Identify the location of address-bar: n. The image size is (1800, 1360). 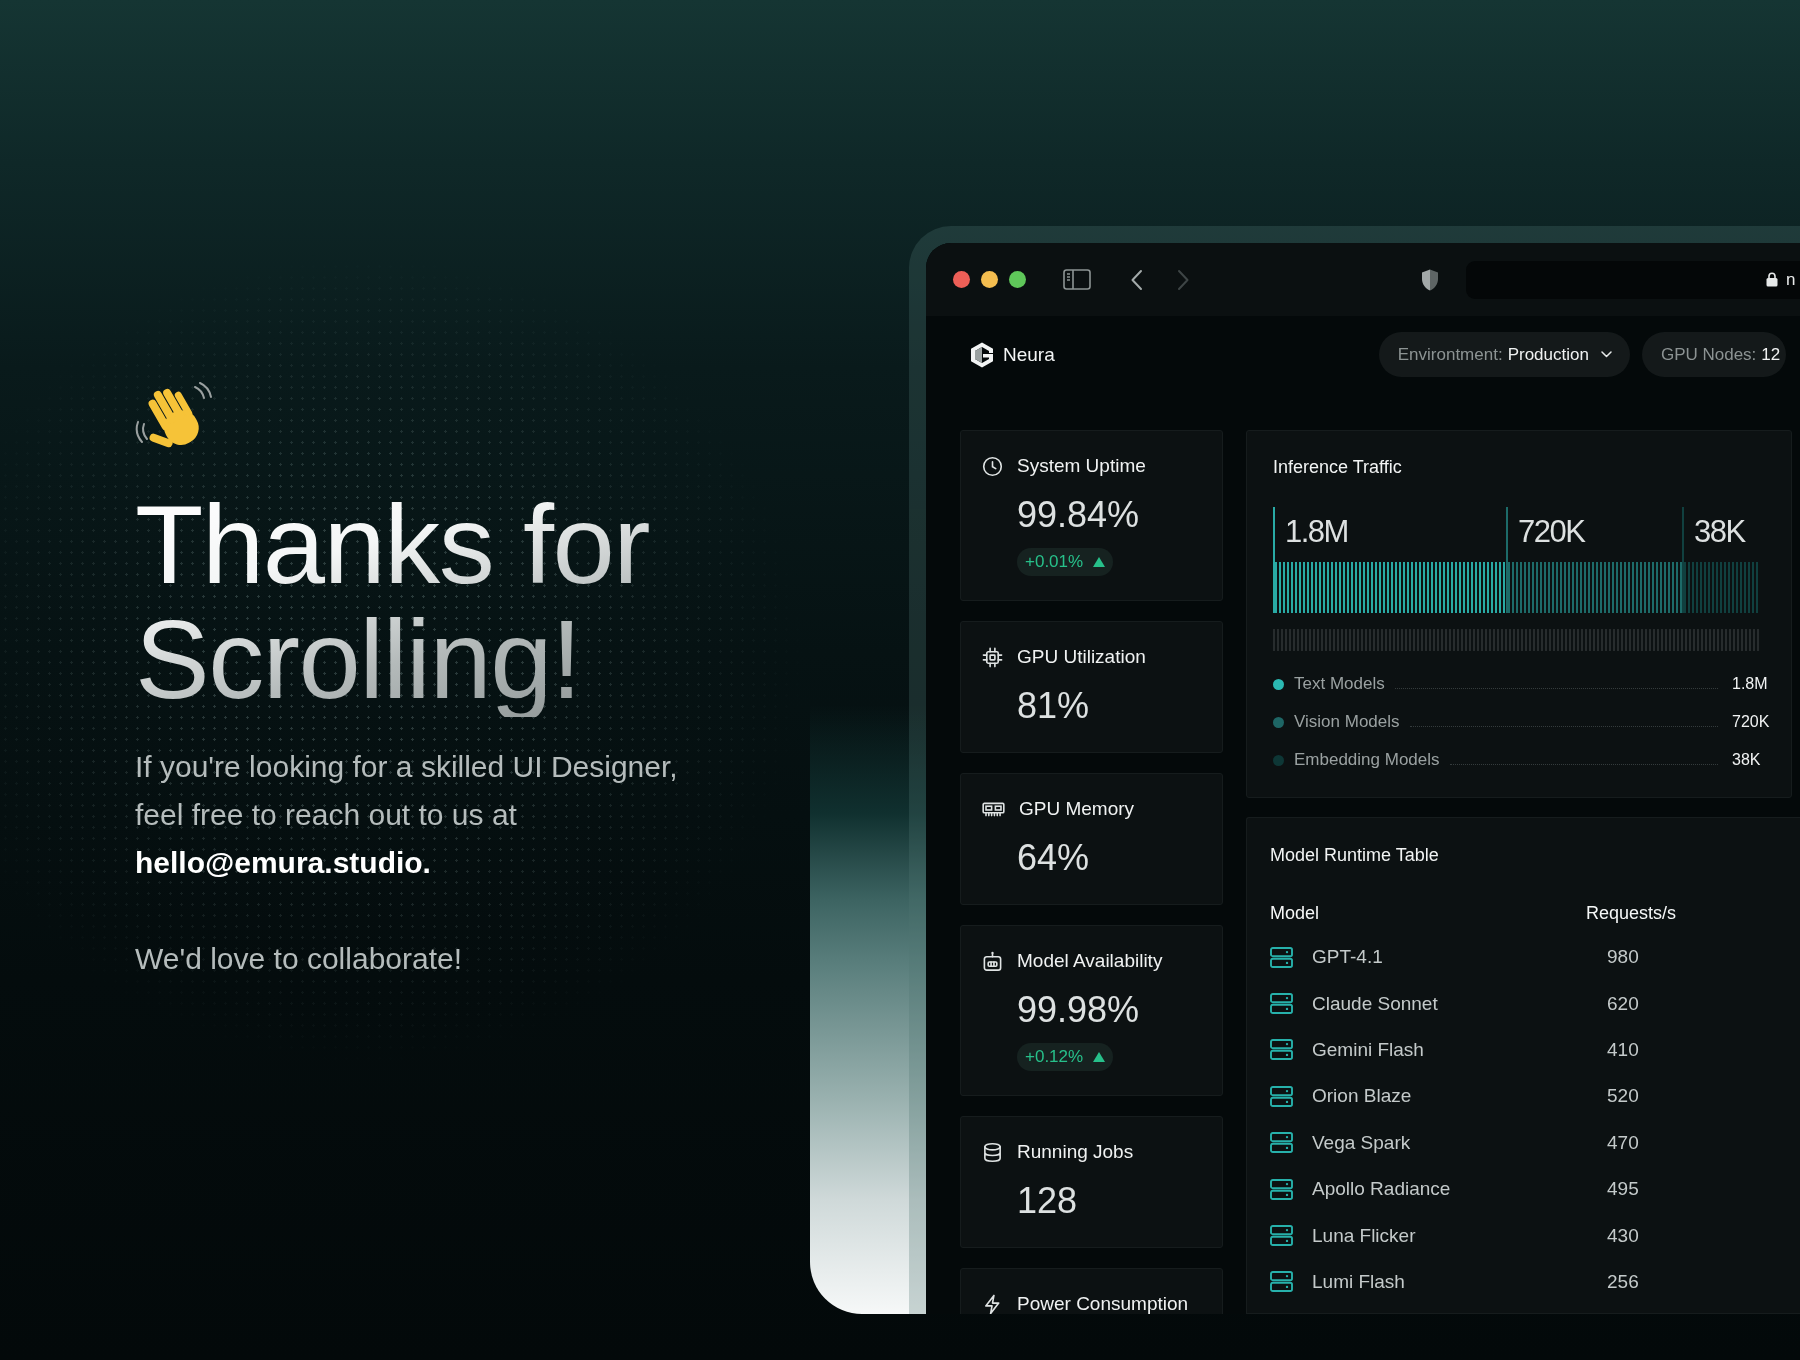
(1633, 279).